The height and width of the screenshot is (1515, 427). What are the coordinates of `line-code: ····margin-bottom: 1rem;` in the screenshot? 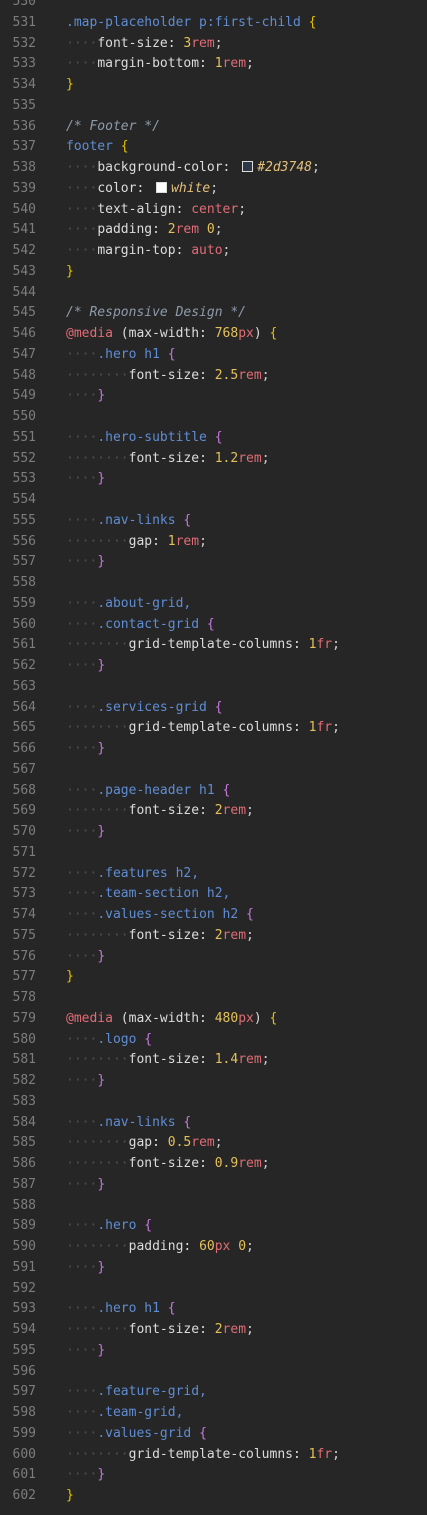 It's located at (160, 64).